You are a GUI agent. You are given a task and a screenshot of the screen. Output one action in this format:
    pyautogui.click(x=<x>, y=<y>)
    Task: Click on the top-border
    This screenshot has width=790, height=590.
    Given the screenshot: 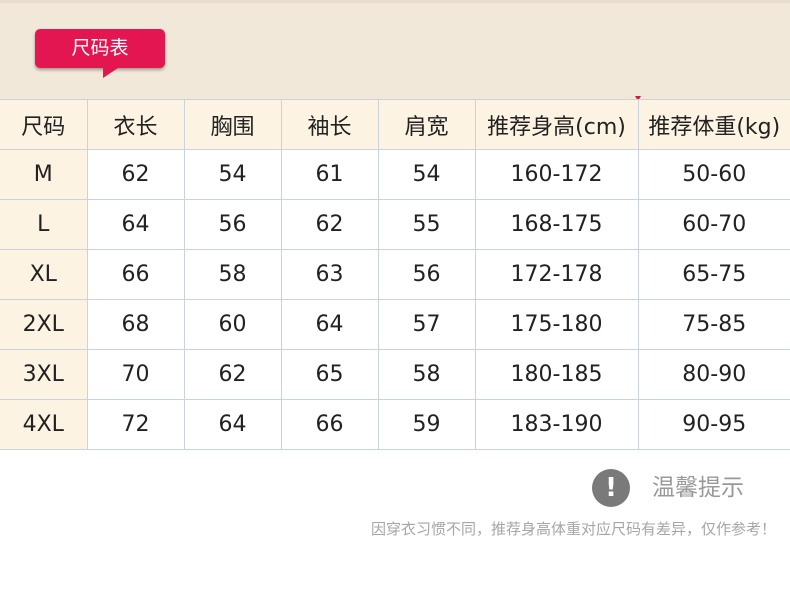 What is the action you would take?
    pyautogui.click(x=395, y=1)
    